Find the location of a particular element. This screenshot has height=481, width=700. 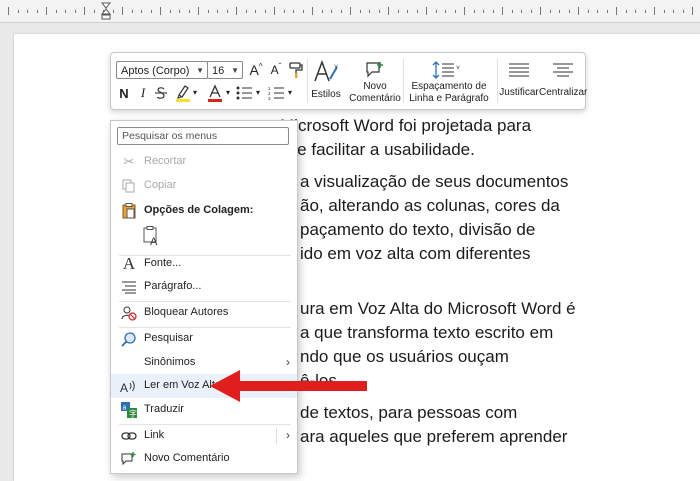

menu-item-cut-label: Recortar is located at coordinates (165, 161).